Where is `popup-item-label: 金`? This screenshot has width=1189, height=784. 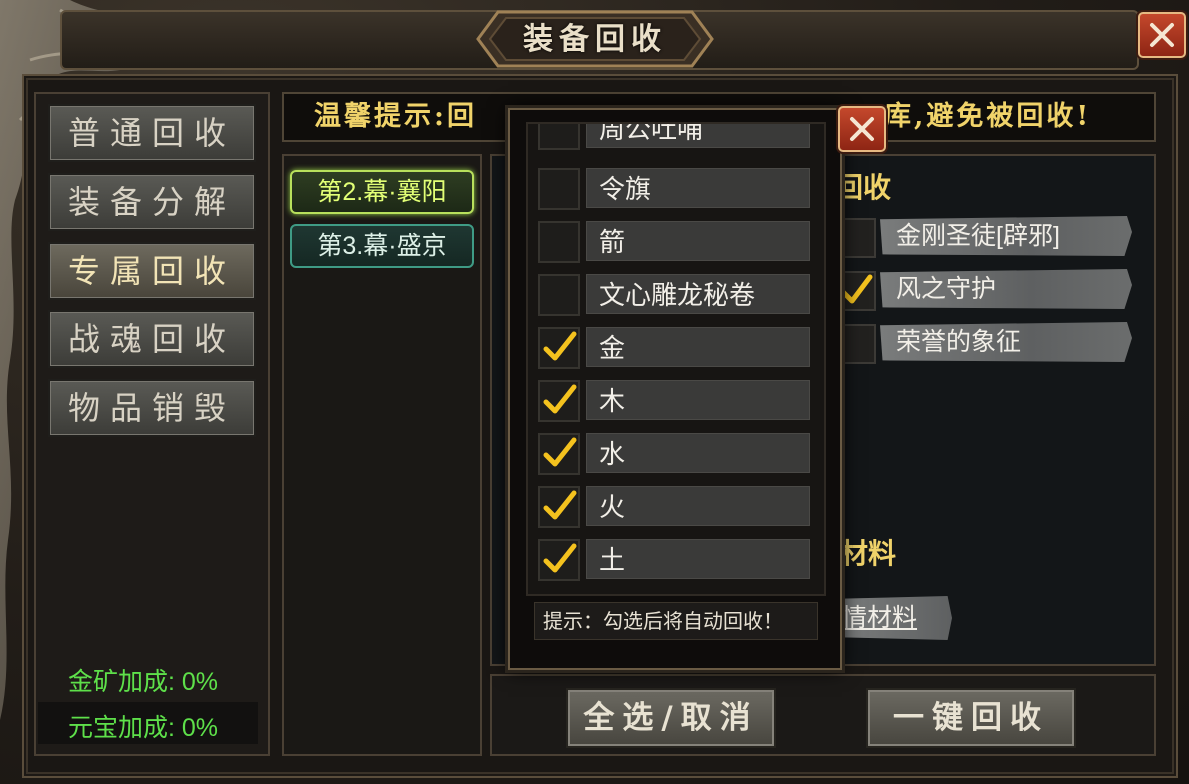 popup-item-label: 金 is located at coordinates (698, 347).